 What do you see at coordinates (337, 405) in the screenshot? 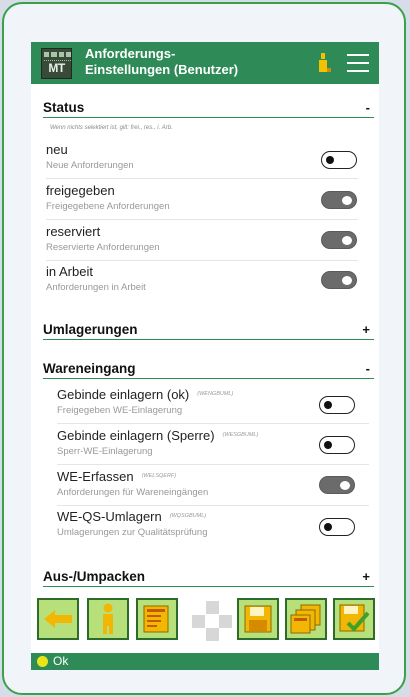
I see `toggle-gebinde-ok` at bounding box center [337, 405].